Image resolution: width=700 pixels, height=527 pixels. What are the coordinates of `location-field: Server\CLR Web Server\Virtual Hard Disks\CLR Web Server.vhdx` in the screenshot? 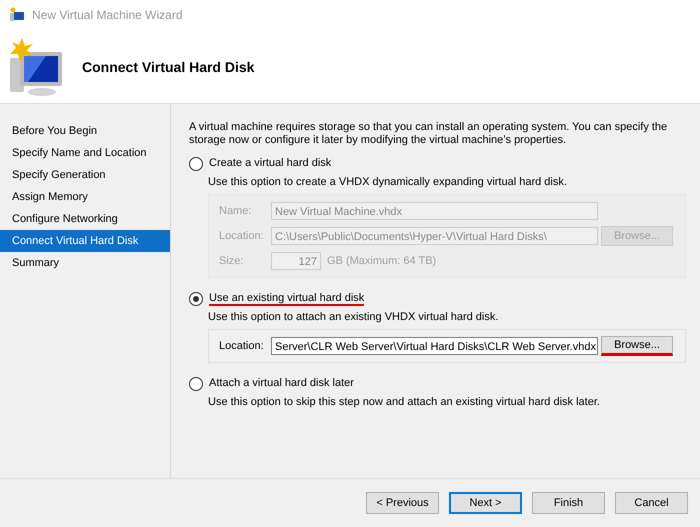 It's located at (434, 346).